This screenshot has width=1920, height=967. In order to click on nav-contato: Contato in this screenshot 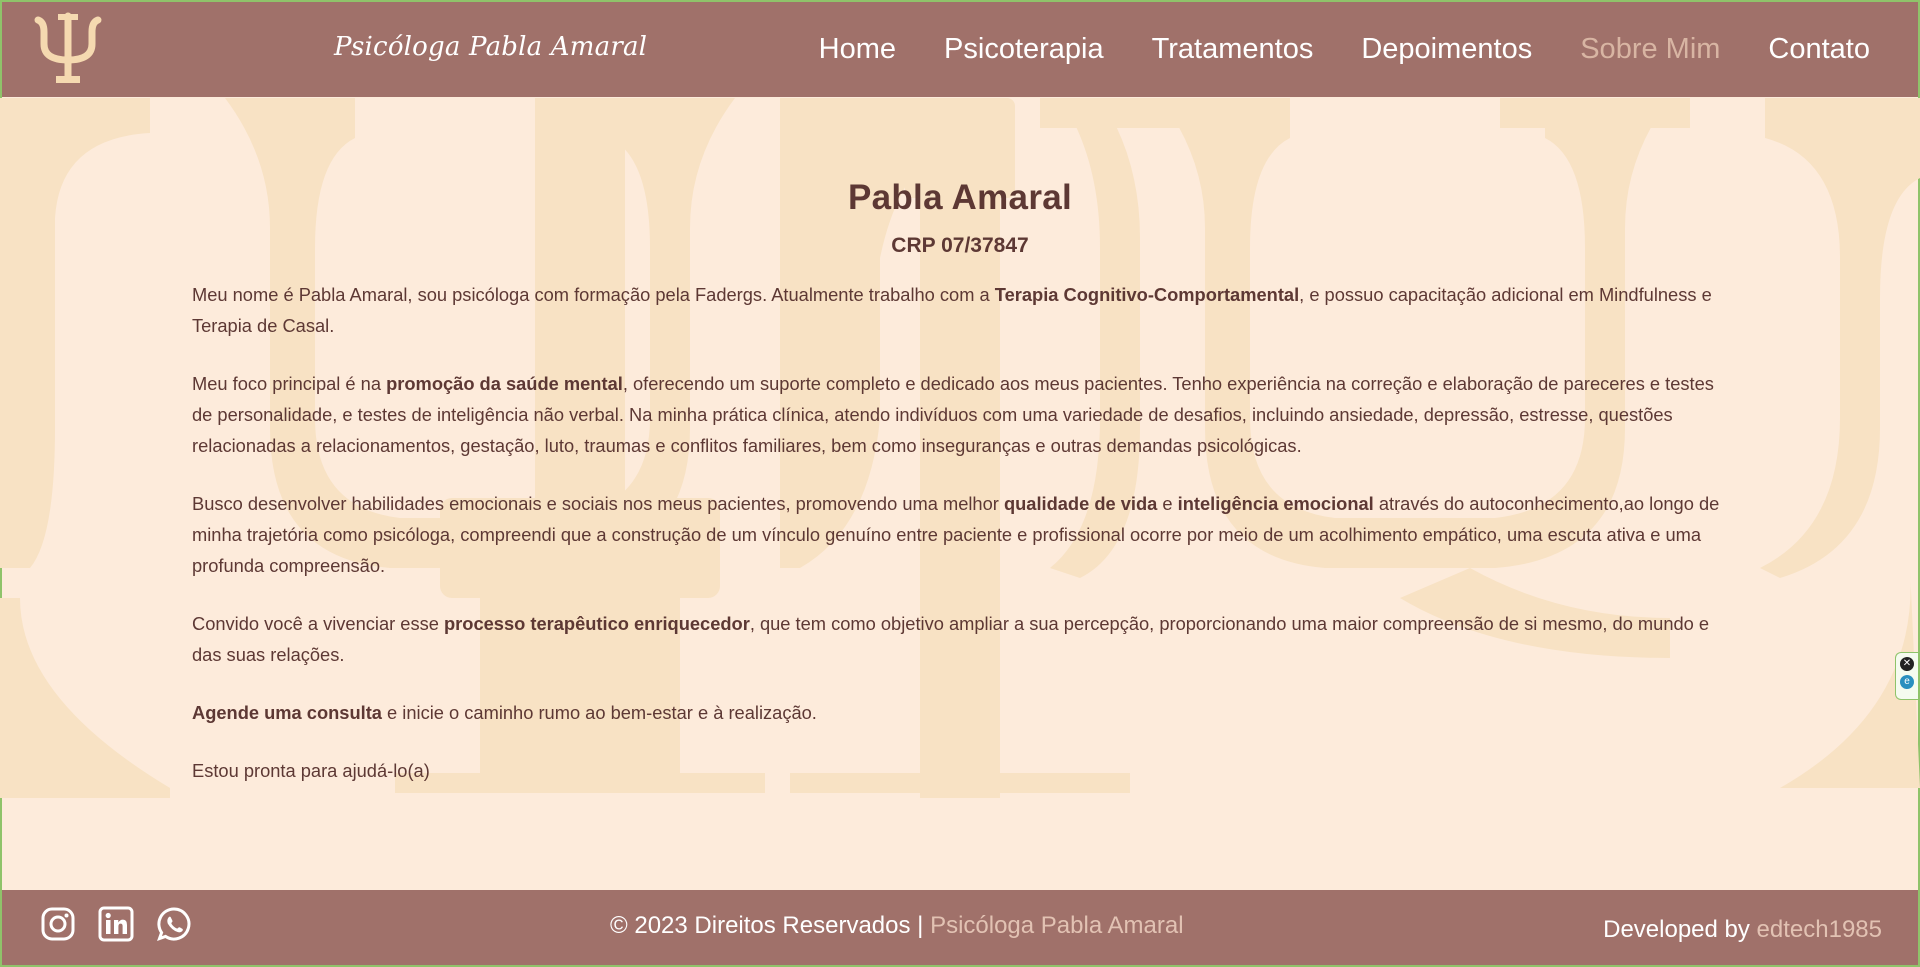, I will do `click(1819, 49)`.